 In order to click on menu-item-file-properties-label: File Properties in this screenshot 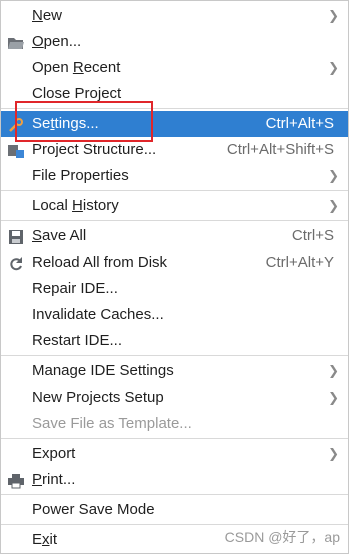, I will do `click(80, 175)`.